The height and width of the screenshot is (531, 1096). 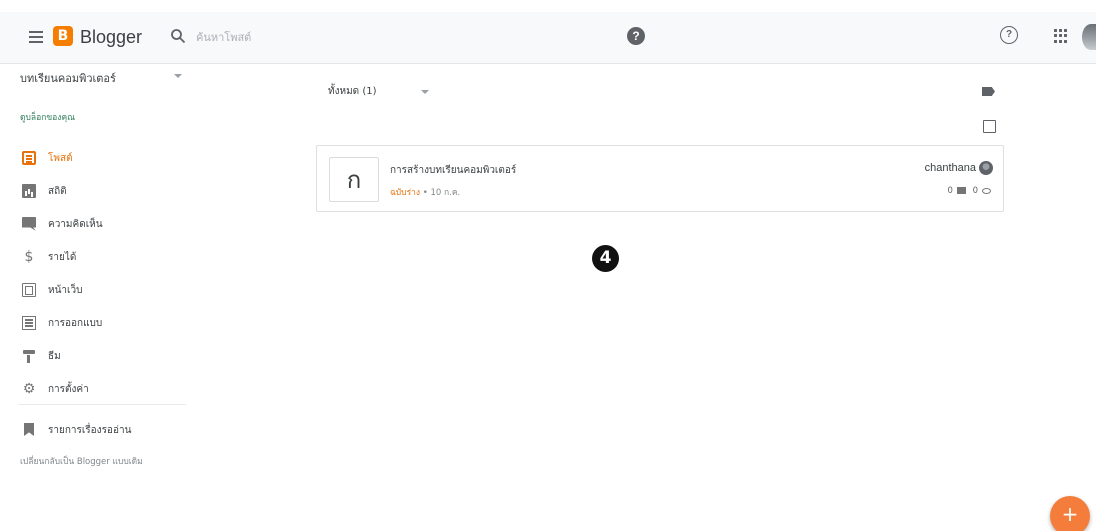 What do you see at coordinates (57, 191) in the screenshot?
I see `sidebar-item-label: สถิติ` at bounding box center [57, 191].